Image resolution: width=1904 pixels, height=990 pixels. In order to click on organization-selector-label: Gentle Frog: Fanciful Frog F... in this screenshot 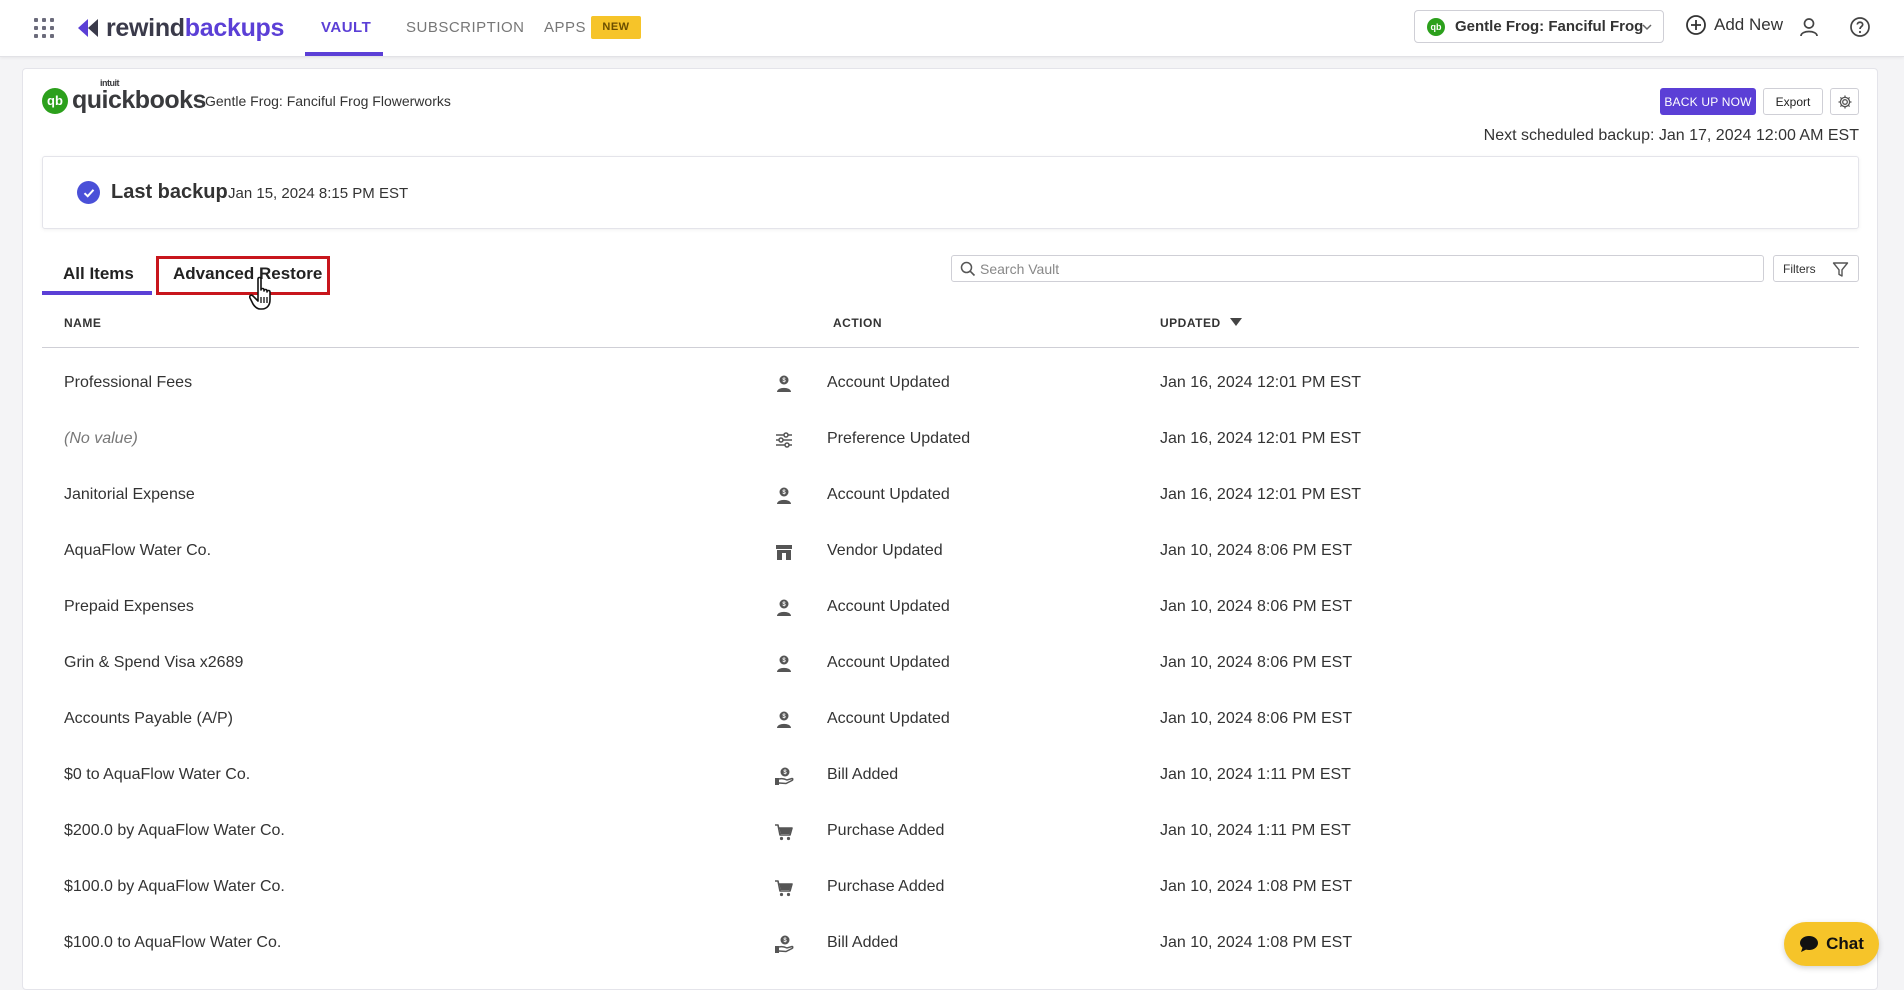, I will do `click(1550, 26)`.